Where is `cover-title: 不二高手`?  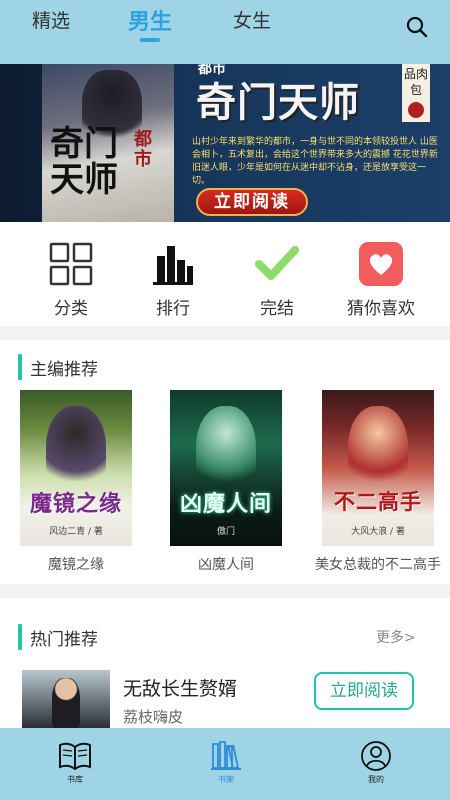
cover-title: 不二高手 is located at coordinates (378, 501).